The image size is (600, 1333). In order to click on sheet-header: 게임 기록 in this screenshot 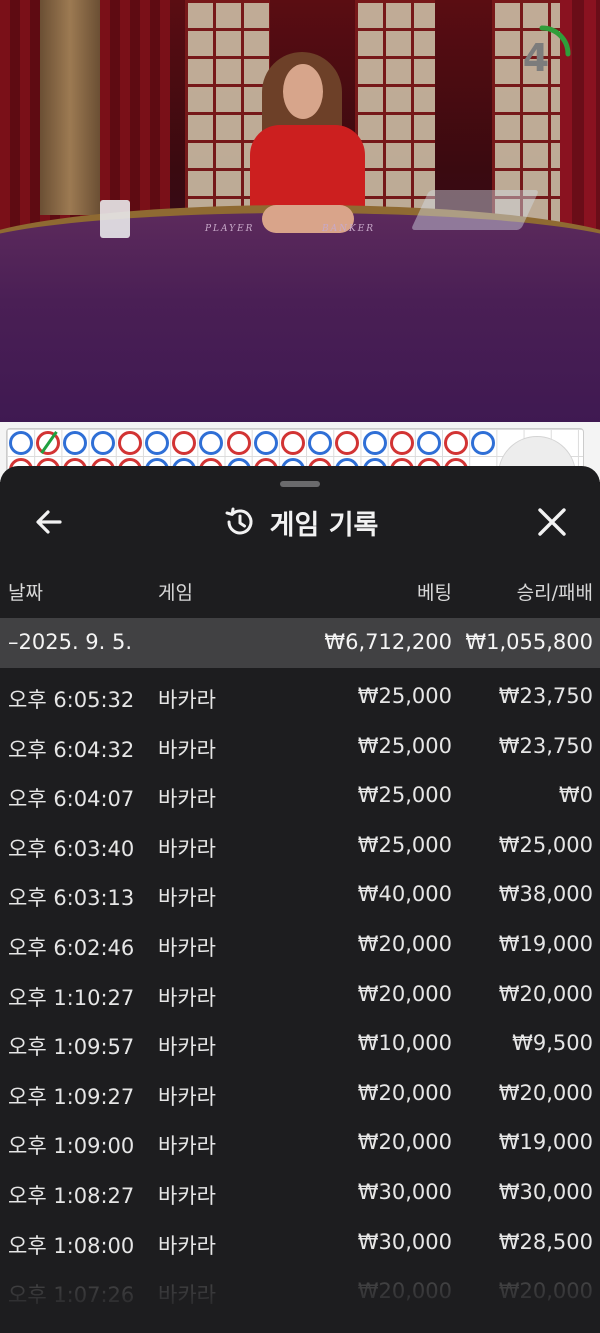, I will do `click(300, 522)`.